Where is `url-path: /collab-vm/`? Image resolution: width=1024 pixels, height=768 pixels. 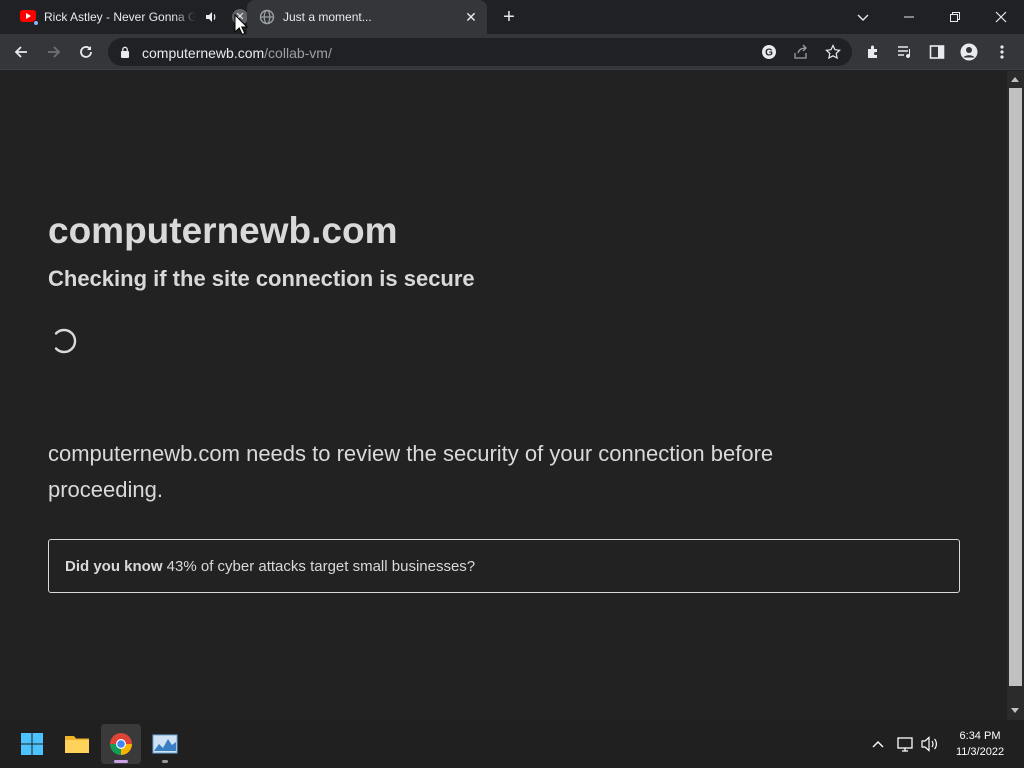
url-path: /collab-vm/ is located at coordinates (298, 53).